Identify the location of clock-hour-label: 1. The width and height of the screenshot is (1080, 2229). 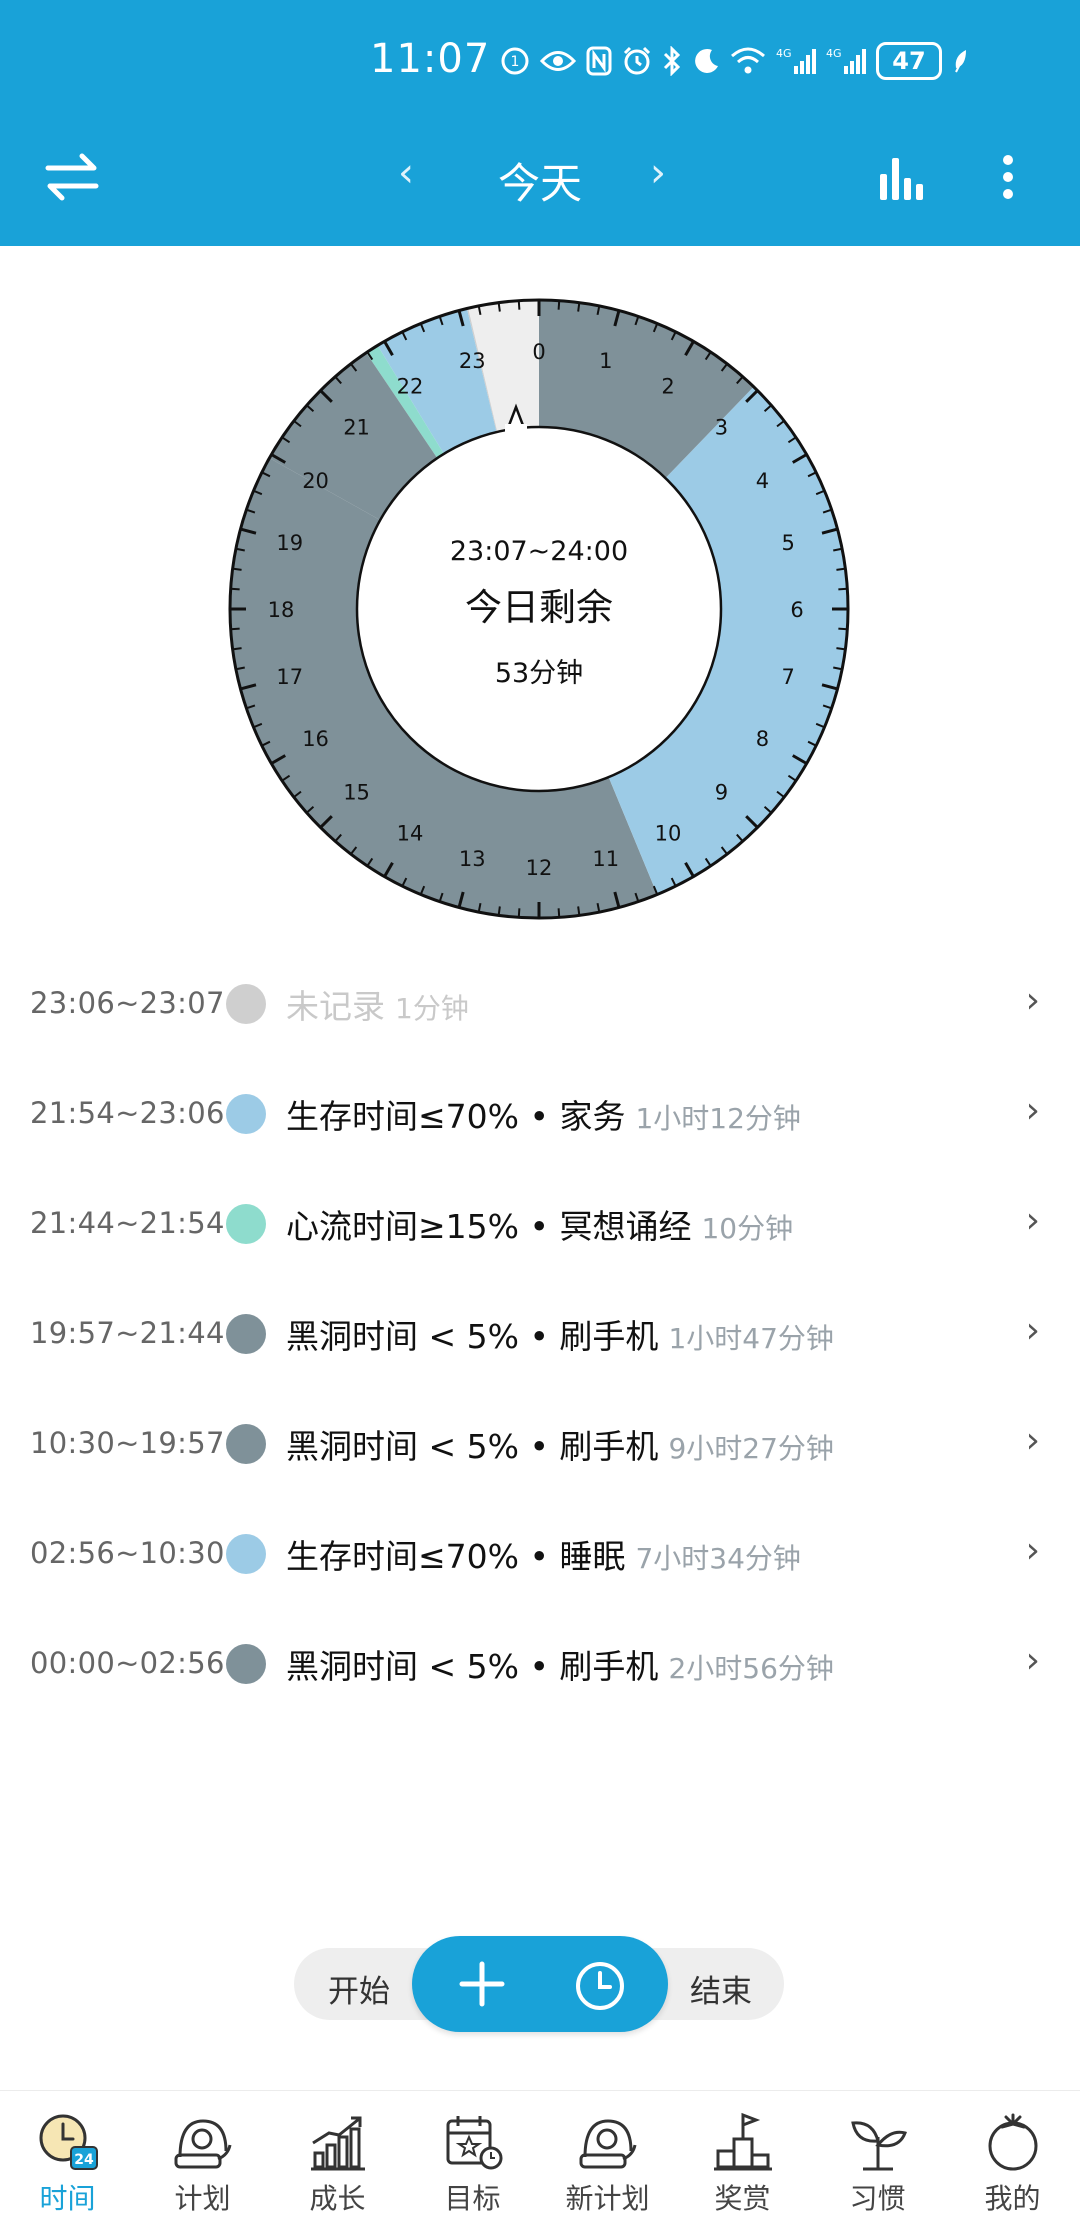
(605, 361).